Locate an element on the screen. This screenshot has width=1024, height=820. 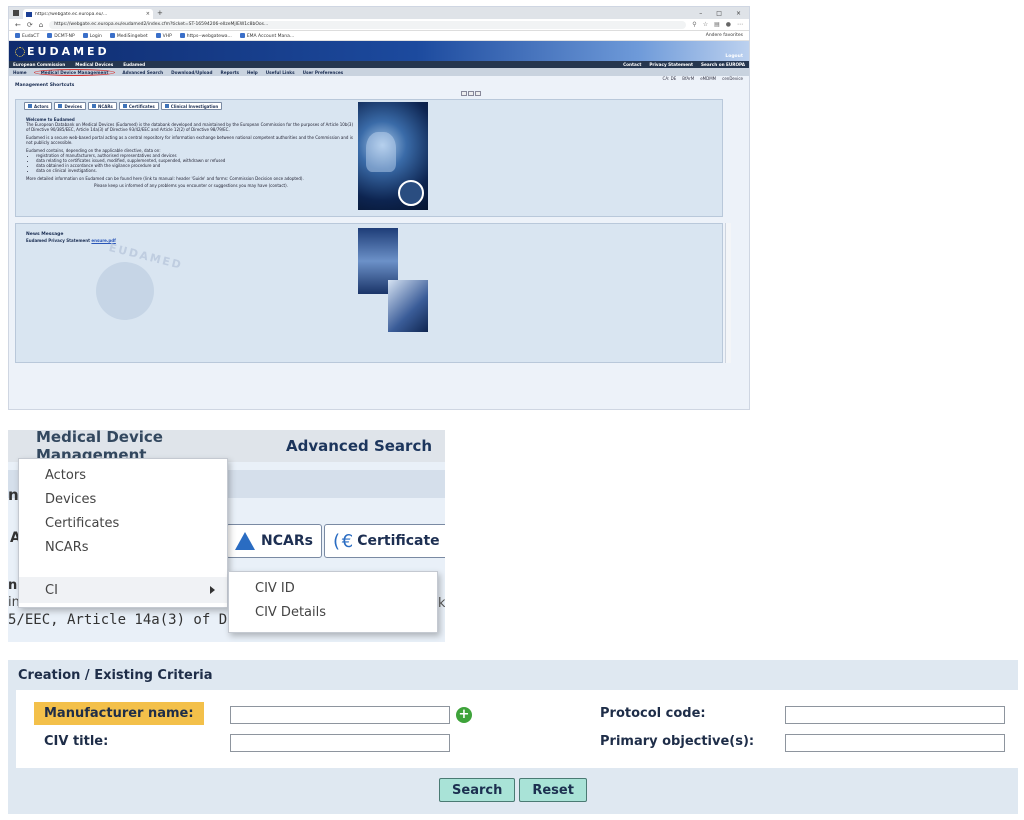
search-europa-link: Search on EUROPA is located at coordinates (723, 64).